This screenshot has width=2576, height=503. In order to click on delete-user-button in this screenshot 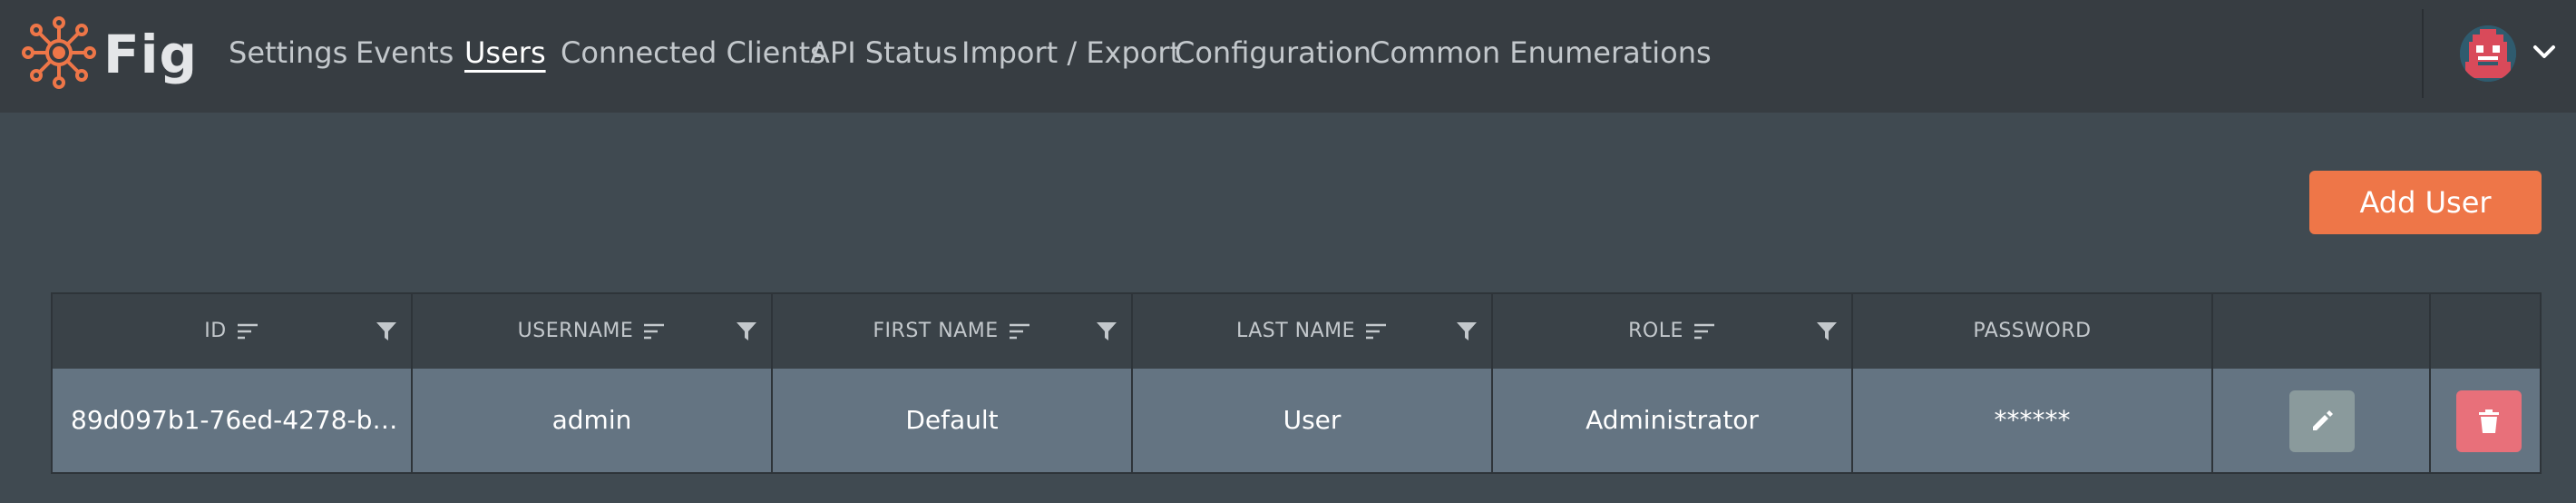, I will do `click(2489, 421)`.